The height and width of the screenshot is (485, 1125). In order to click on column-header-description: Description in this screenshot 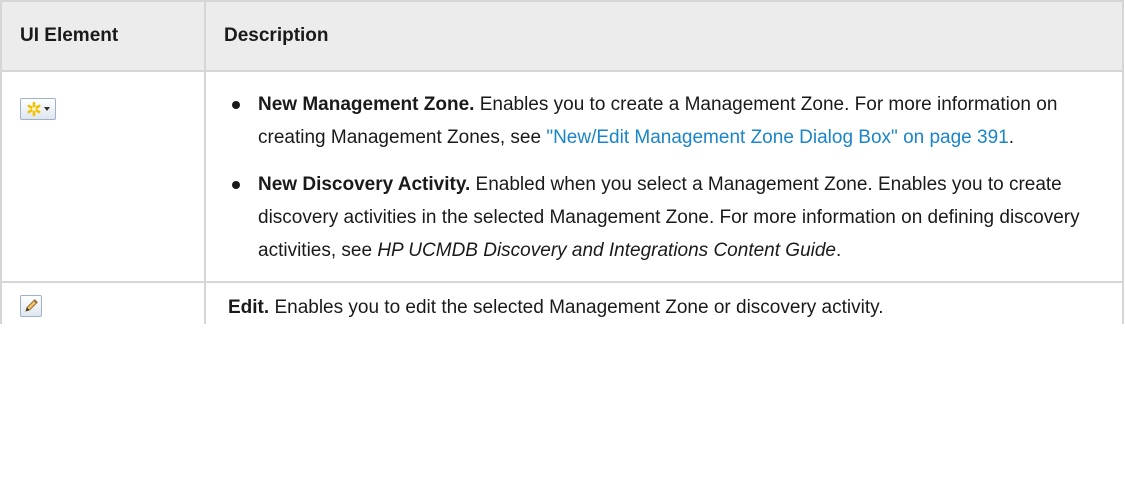, I will do `click(664, 36)`.